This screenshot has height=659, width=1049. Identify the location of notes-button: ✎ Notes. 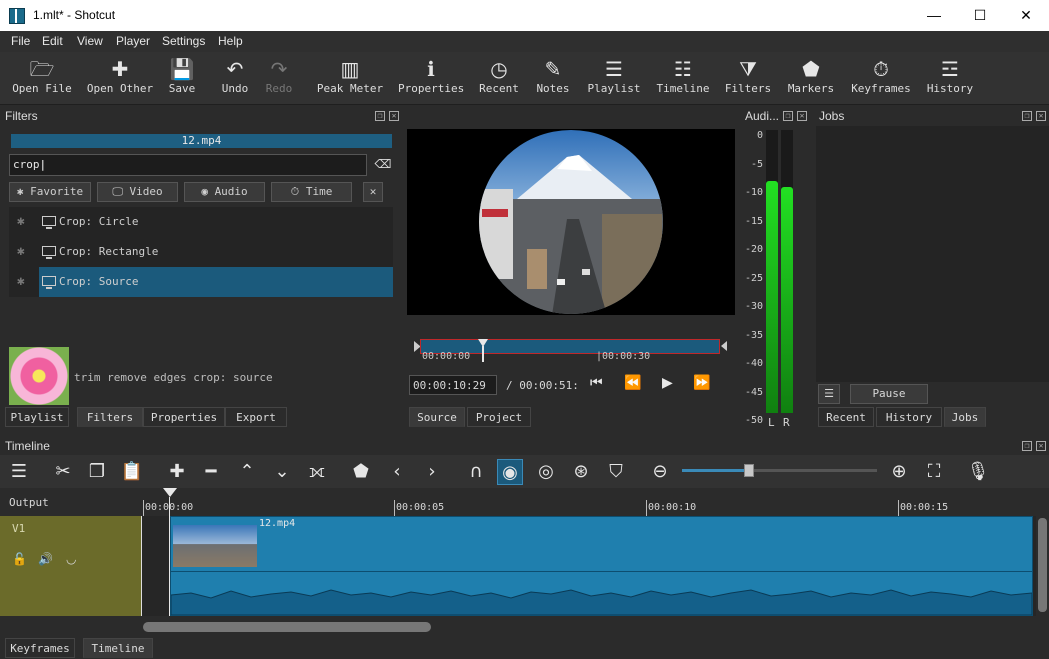
(553, 75).